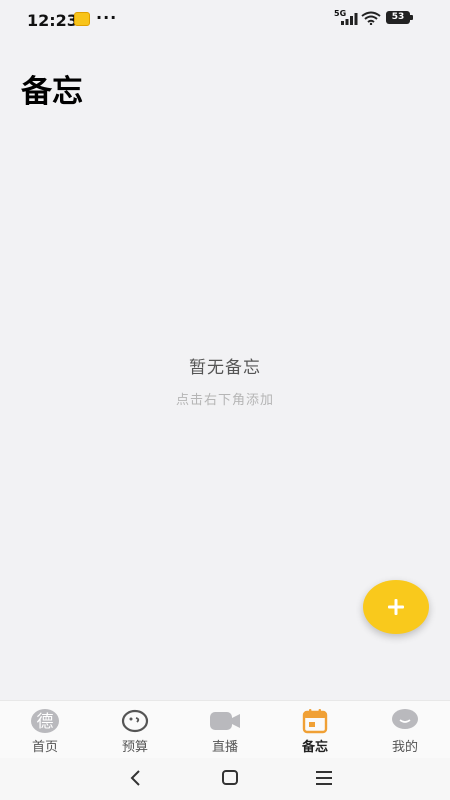 This screenshot has height=800, width=450. I want to click on status-time: 12:23, so click(52, 20).